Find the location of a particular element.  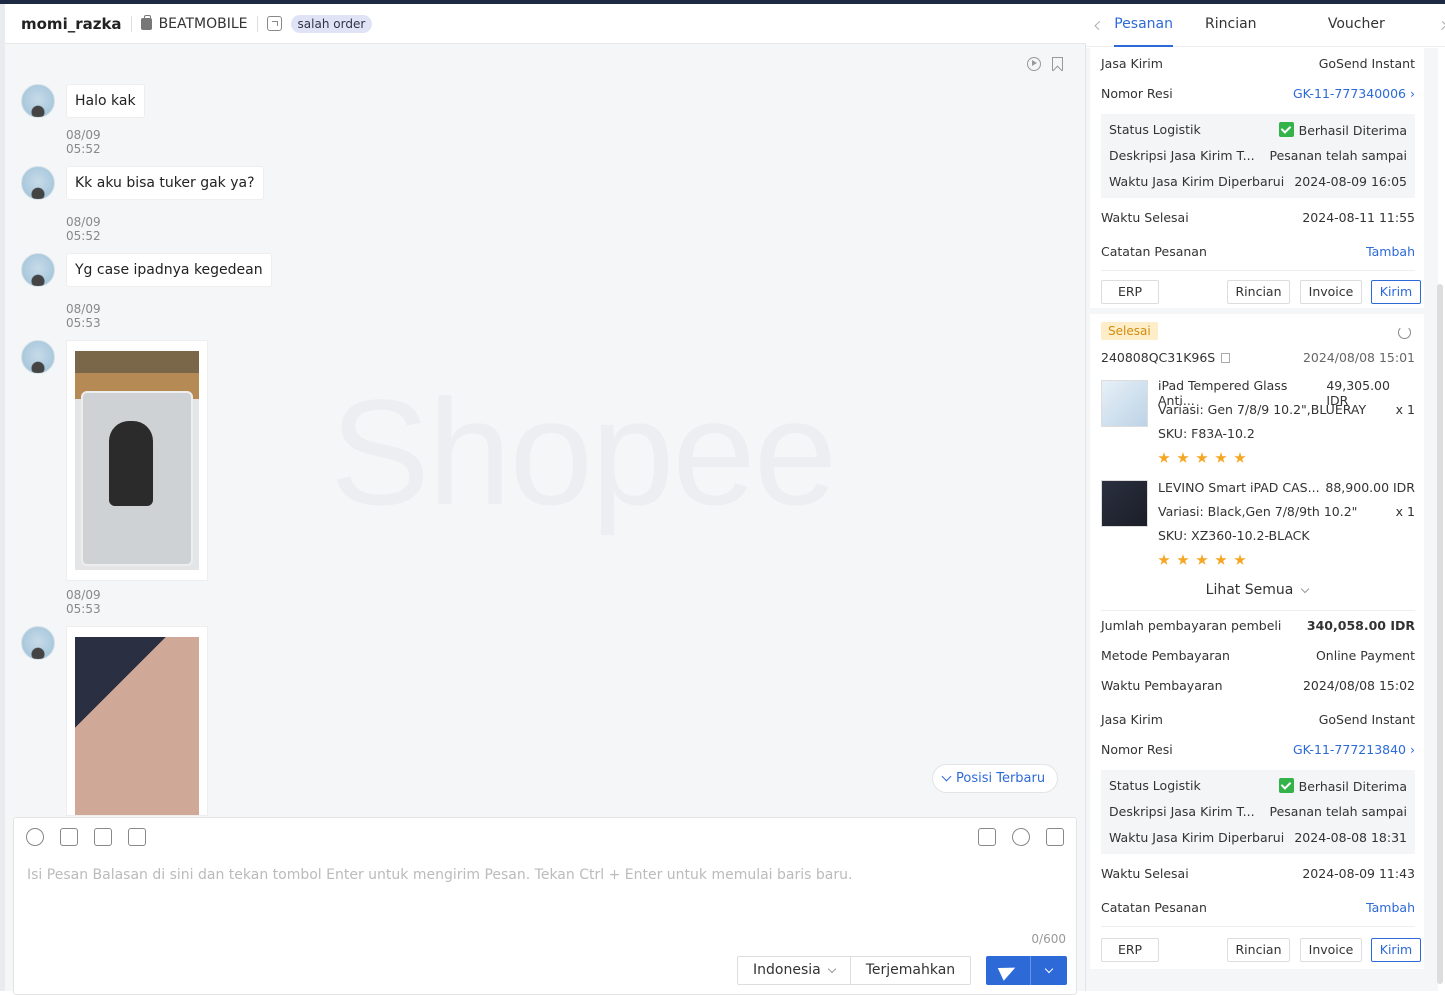

chat-tag: salah order is located at coordinates (331, 23).